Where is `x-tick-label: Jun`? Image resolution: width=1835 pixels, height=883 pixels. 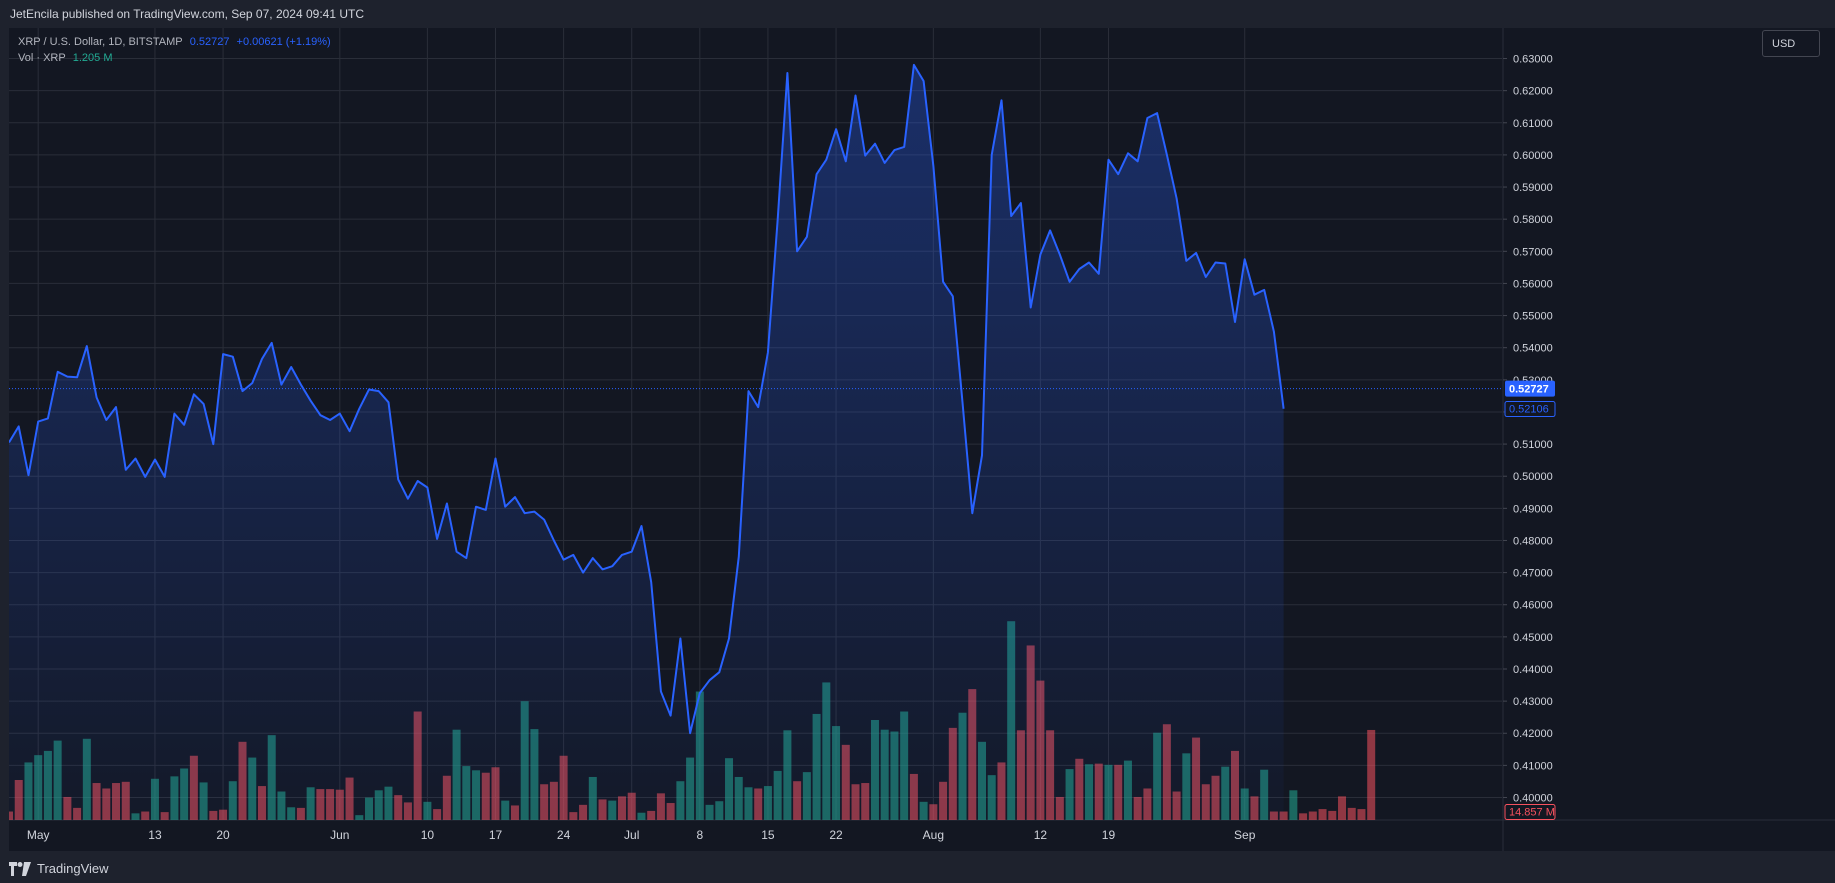
x-tick-label: Jun is located at coordinates (339, 835).